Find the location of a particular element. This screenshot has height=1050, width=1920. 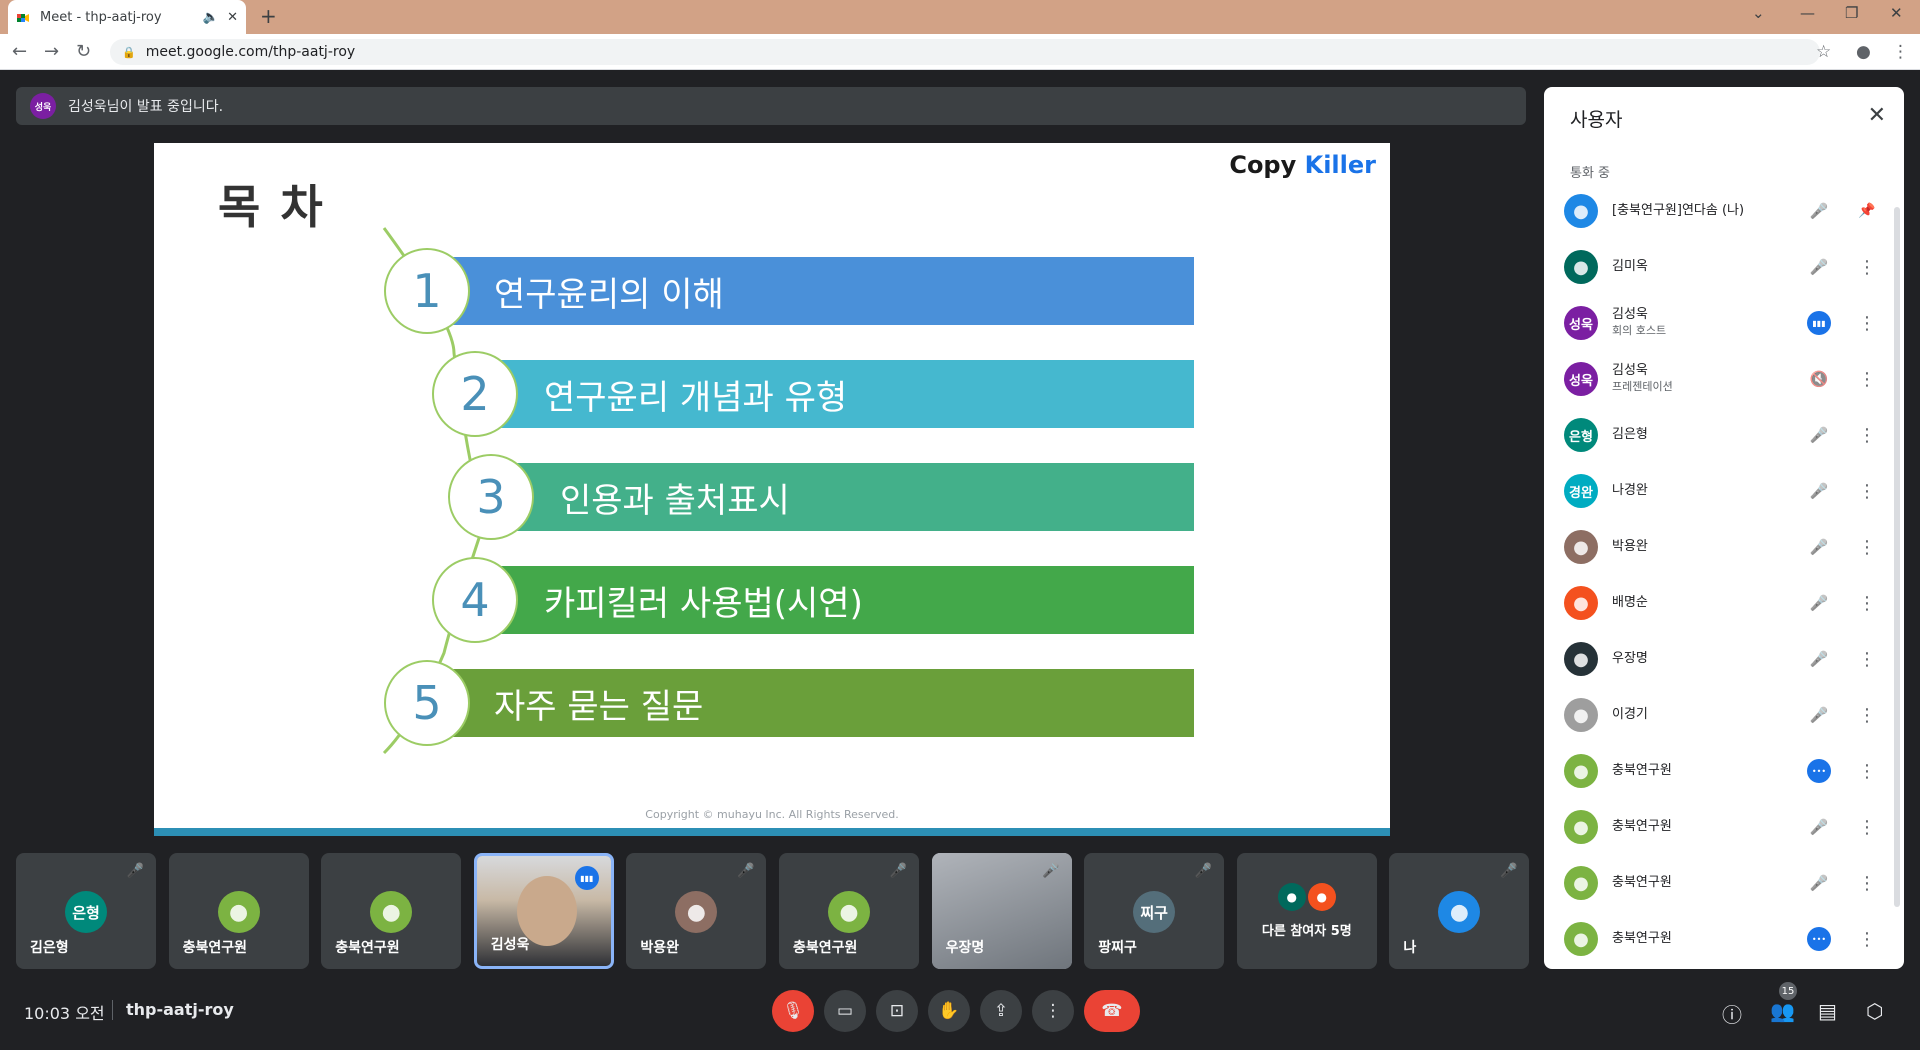

profile-menu-icon: ⌄ is located at coordinates (1758, 13).